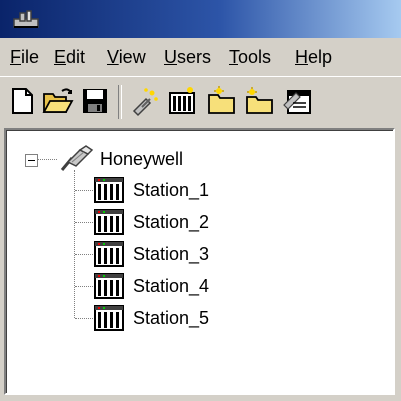 This screenshot has height=401, width=401. I want to click on tree-node-label: Station_5, so click(171, 318).